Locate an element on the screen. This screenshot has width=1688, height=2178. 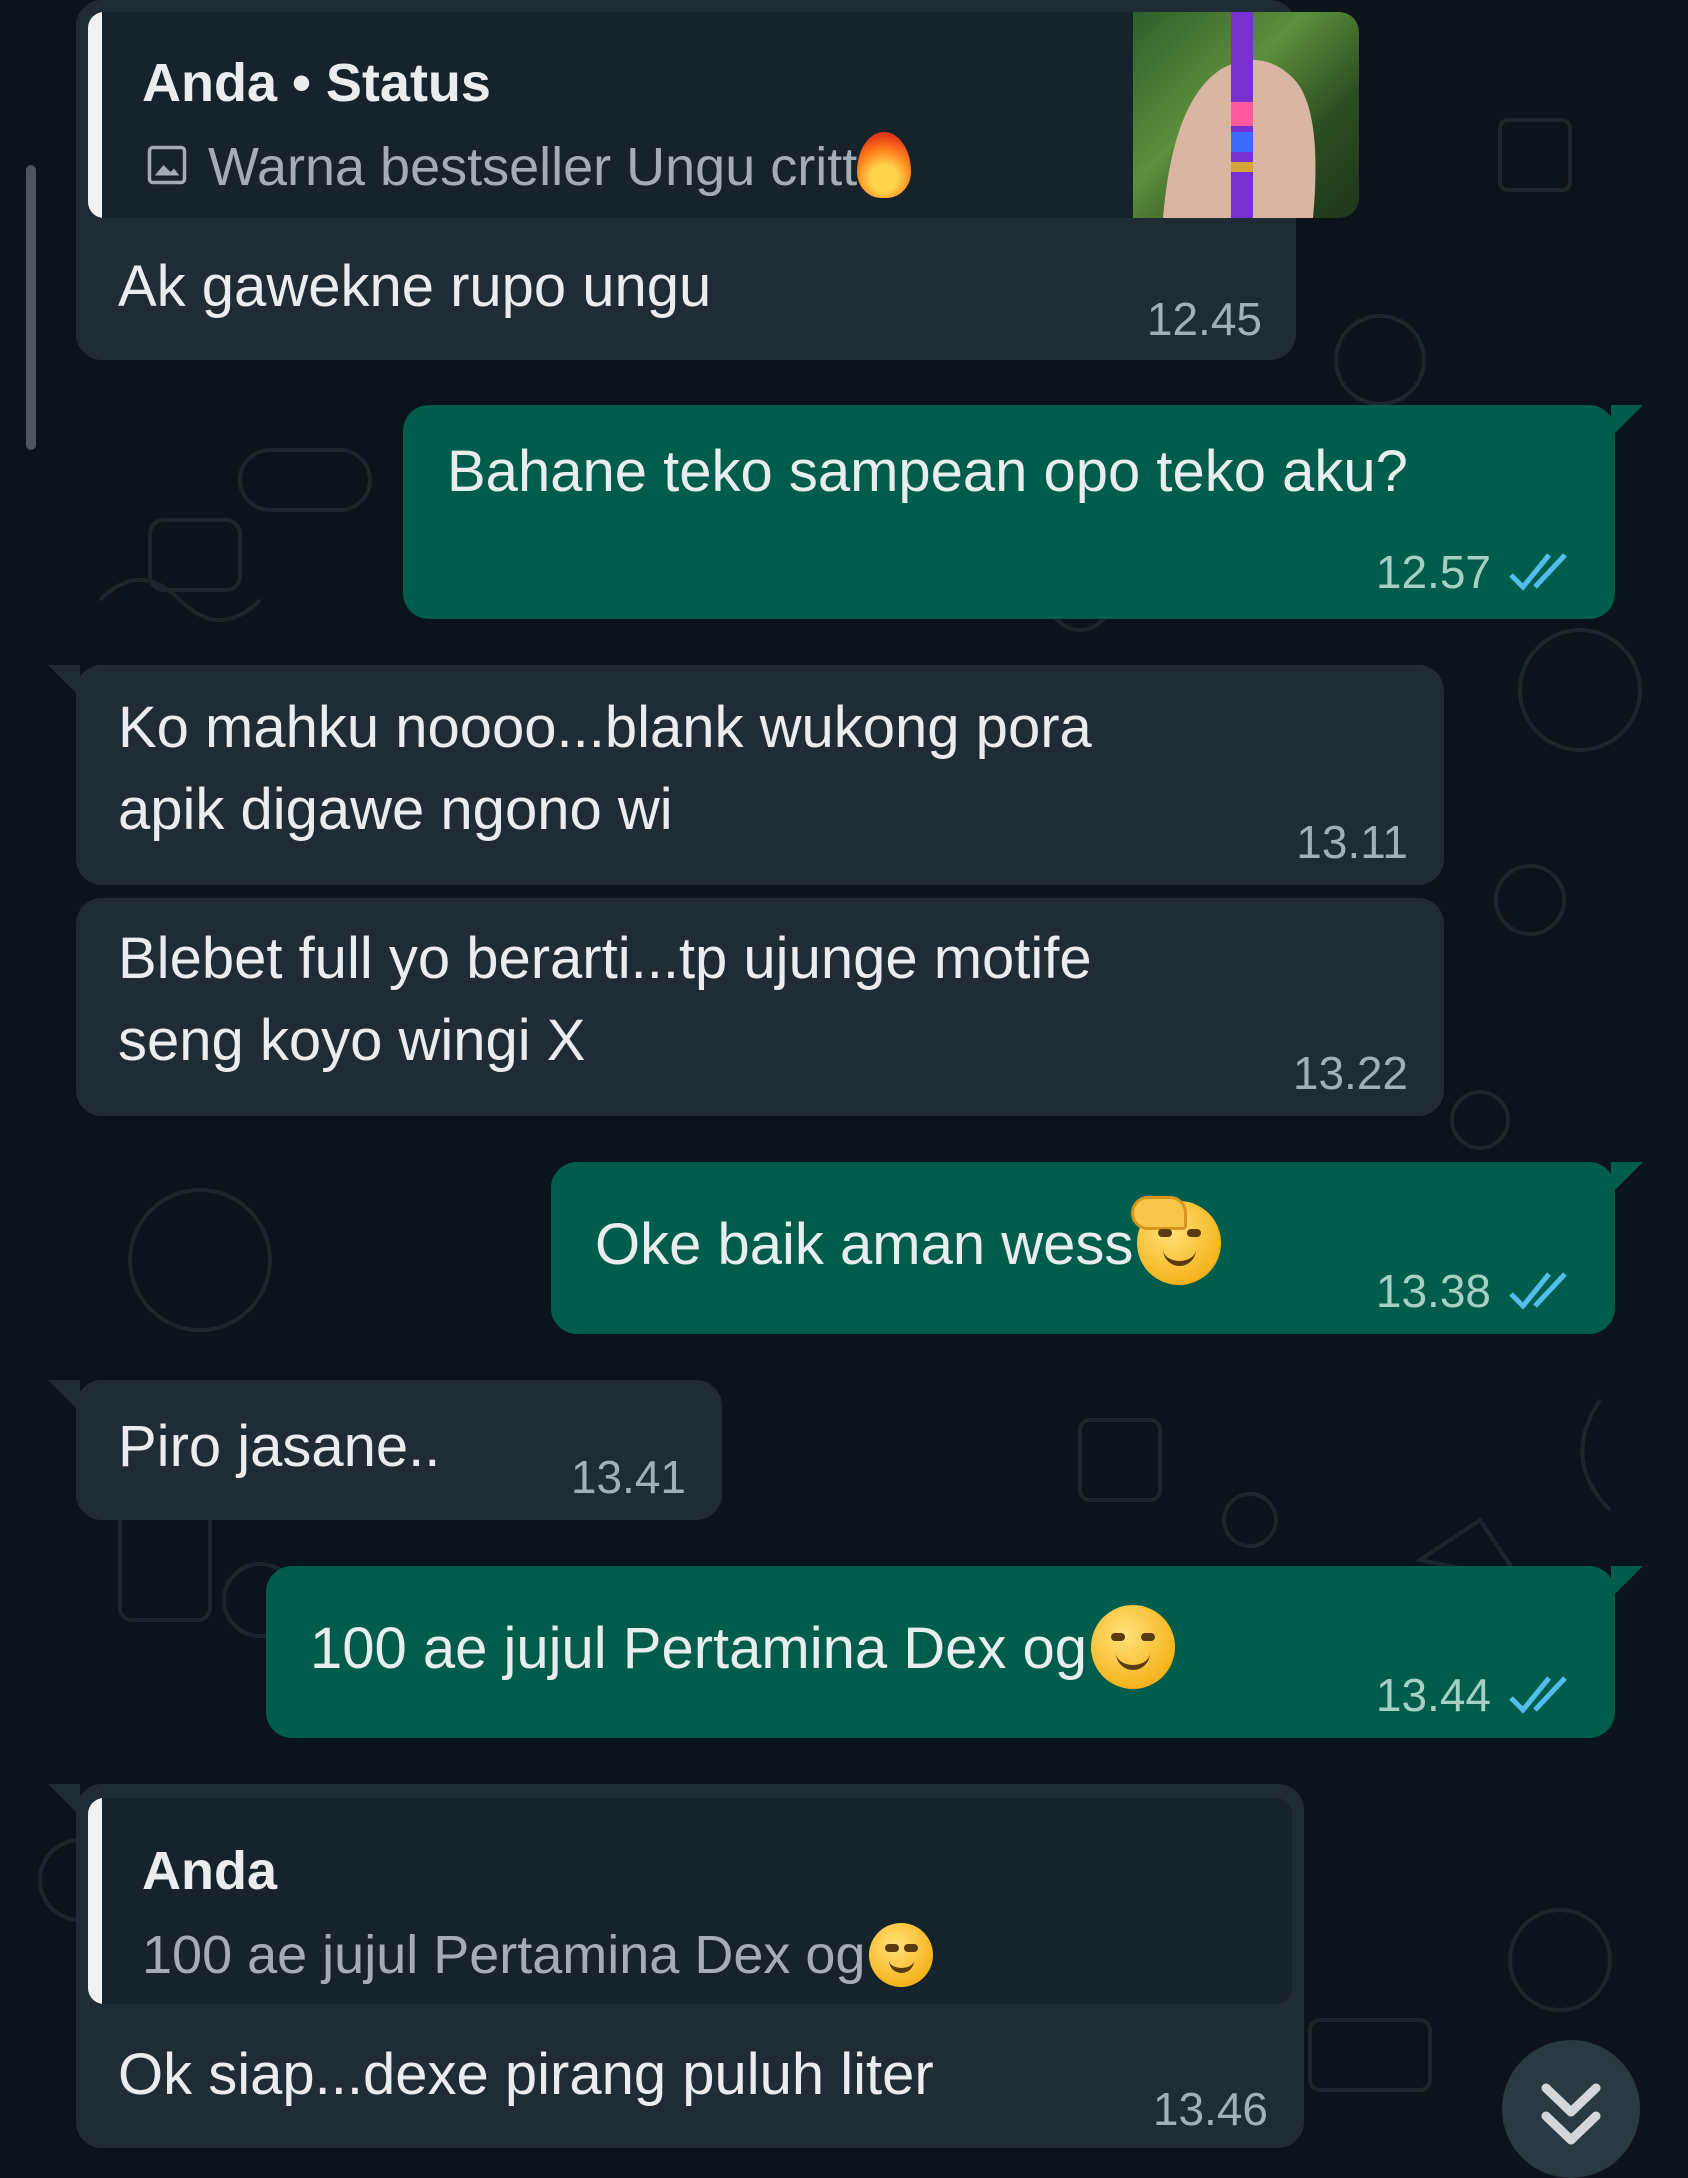
message-text: Ak gawekne rupo ungu is located at coordinates (415, 286).